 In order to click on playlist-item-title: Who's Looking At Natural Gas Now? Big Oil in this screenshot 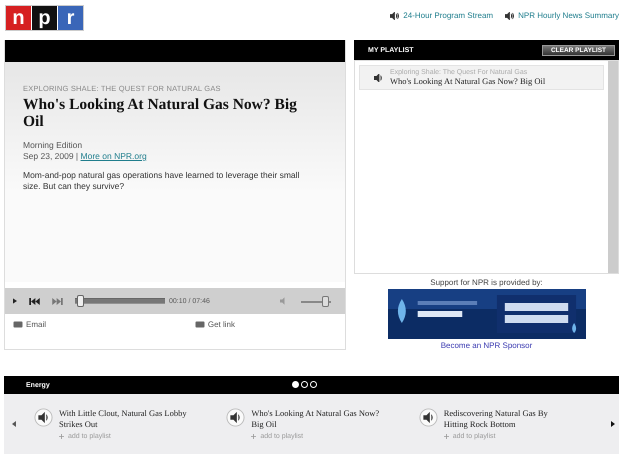, I will do `click(468, 81)`.